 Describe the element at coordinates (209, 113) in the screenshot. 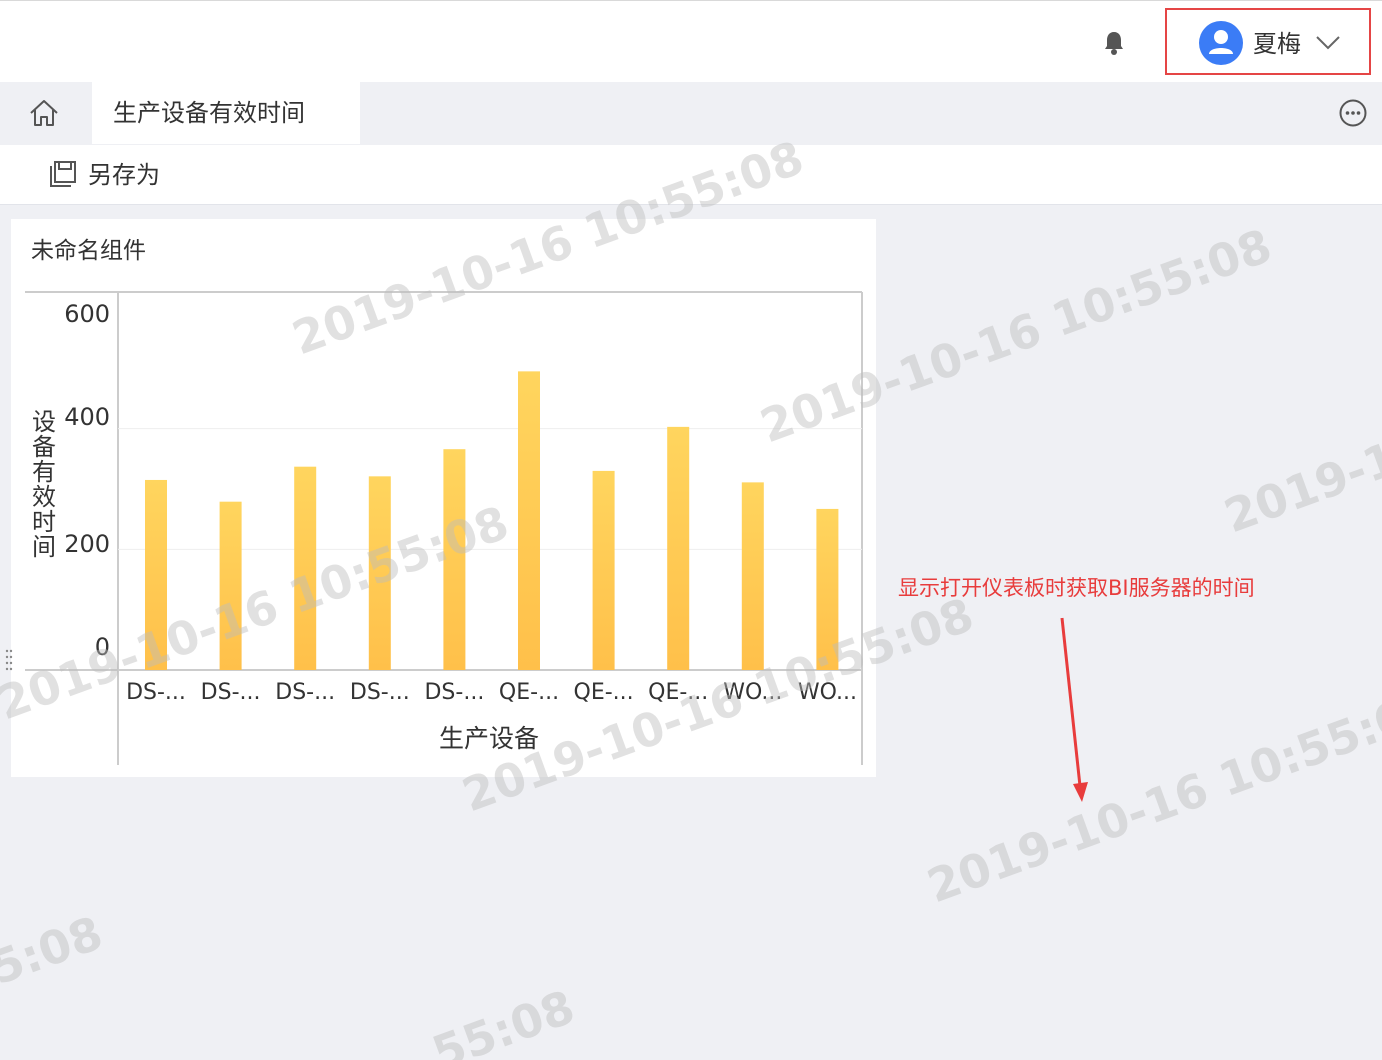

I see `tab-title: 生产设备有效时间` at that location.